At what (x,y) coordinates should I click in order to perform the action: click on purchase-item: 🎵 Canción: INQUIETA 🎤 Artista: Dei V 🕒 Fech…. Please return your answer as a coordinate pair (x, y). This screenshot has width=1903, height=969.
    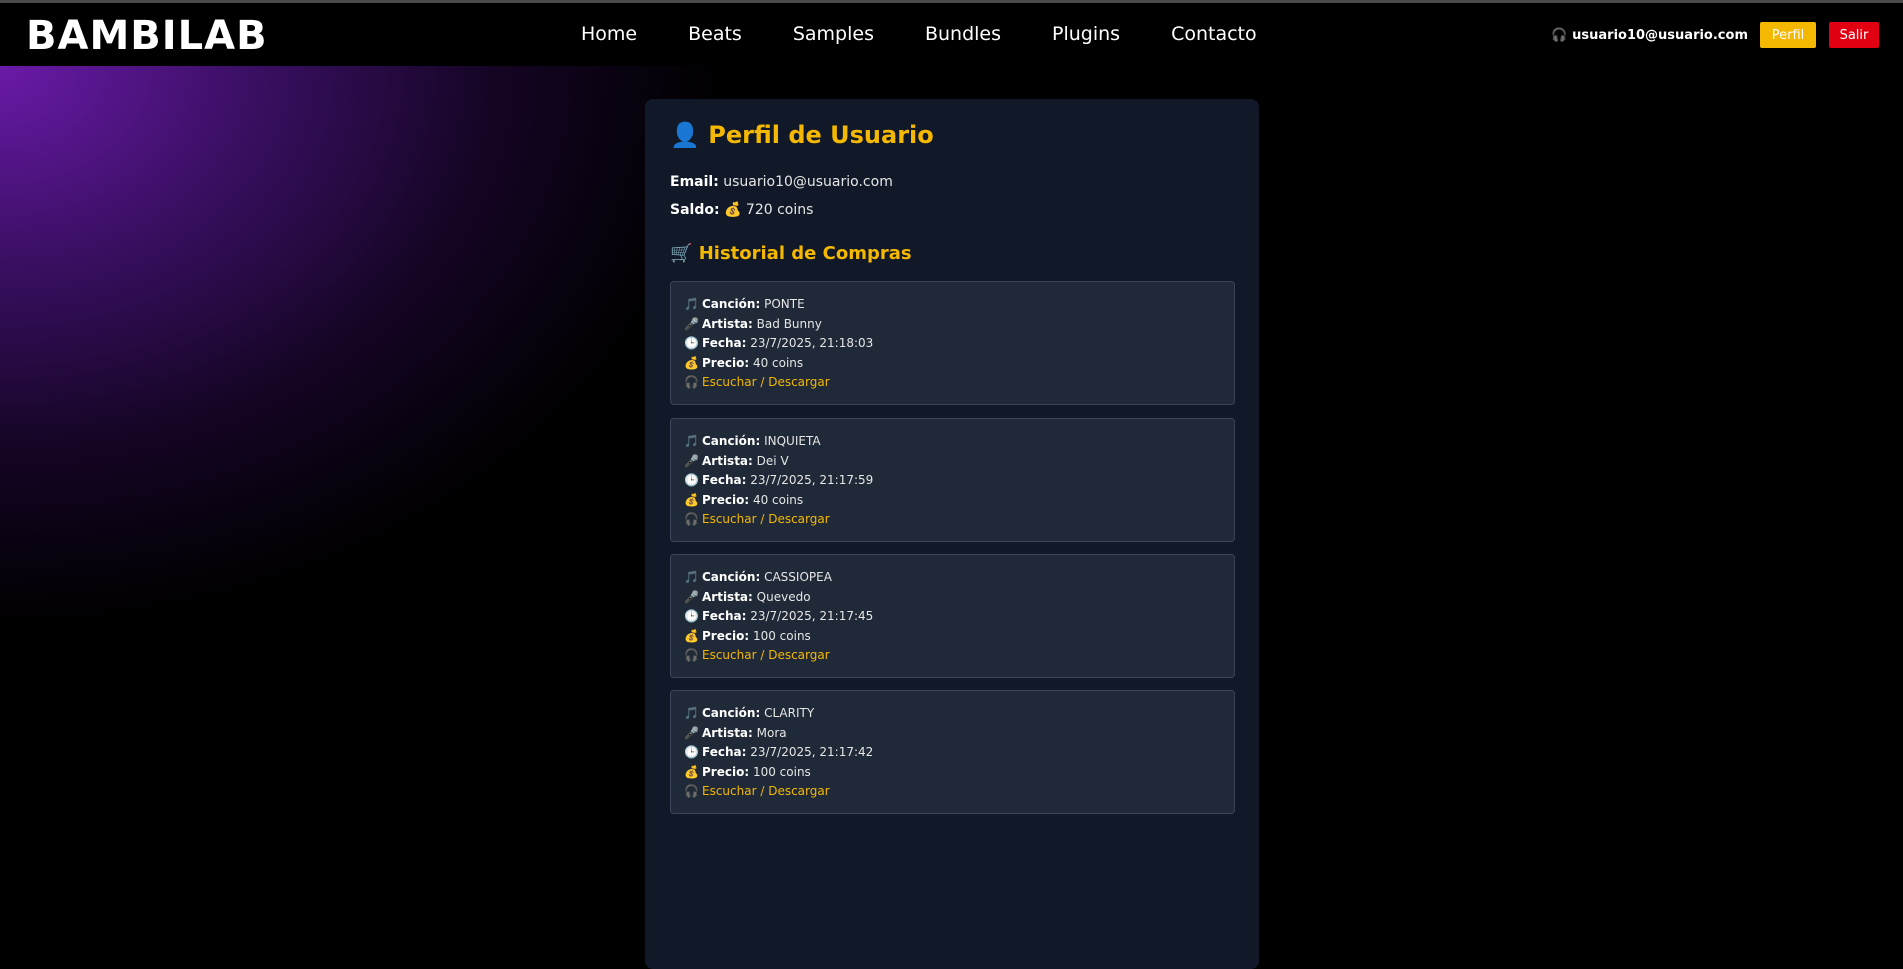
    Looking at the image, I should click on (952, 480).